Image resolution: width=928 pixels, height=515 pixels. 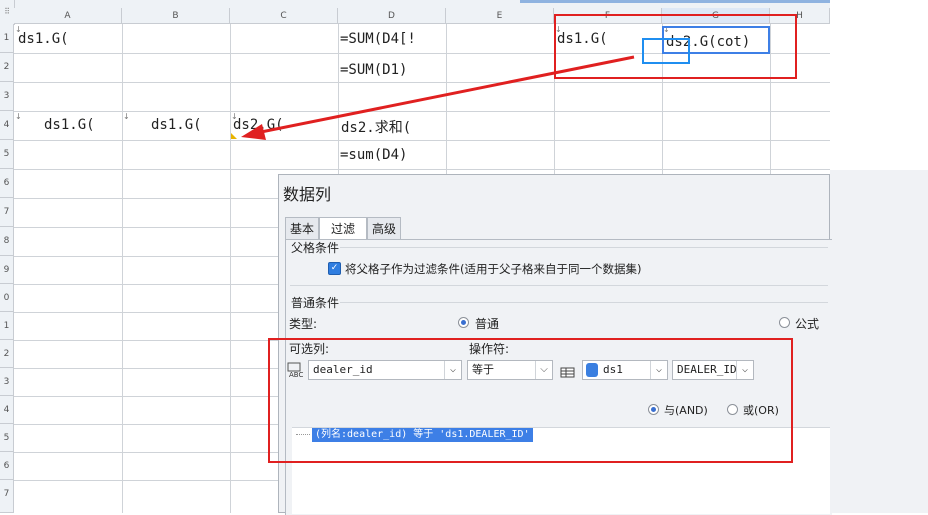 I want to click on annotation-arrow-icon, so click(x=438, y=97).